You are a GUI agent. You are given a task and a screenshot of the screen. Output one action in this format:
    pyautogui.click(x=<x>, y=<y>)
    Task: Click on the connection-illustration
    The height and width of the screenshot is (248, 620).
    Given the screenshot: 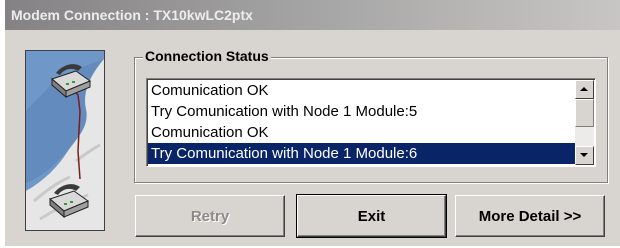 What is the action you would take?
    pyautogui.click(x=65, y=140)
    